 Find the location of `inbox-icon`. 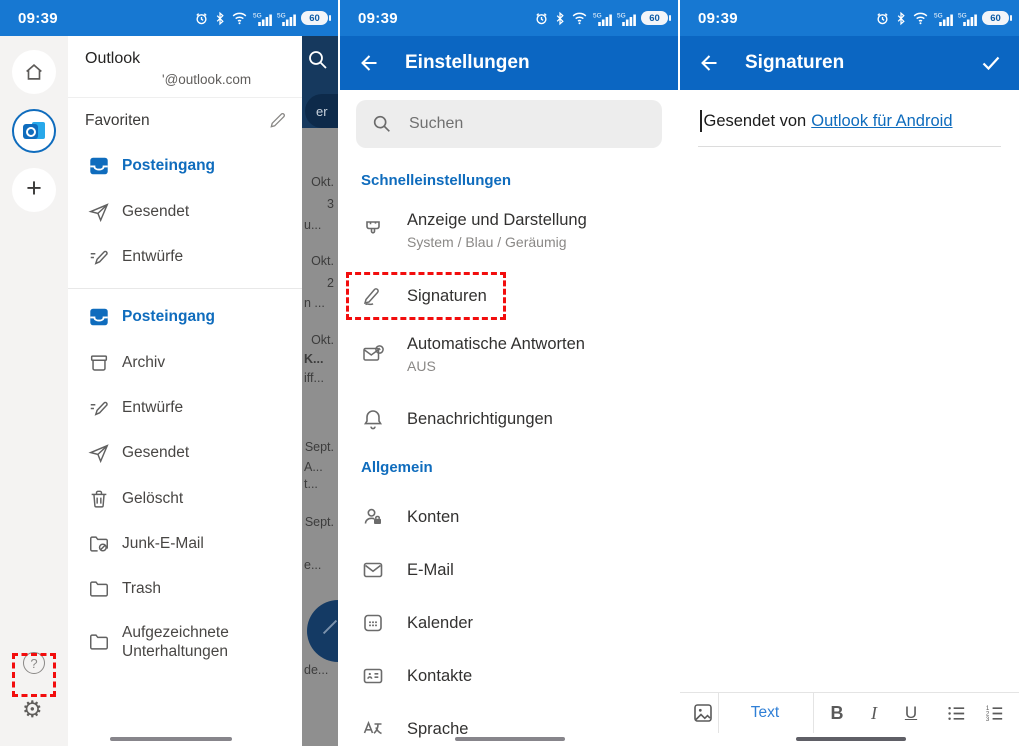

inbox-icon is located at coordinates (99, 317).